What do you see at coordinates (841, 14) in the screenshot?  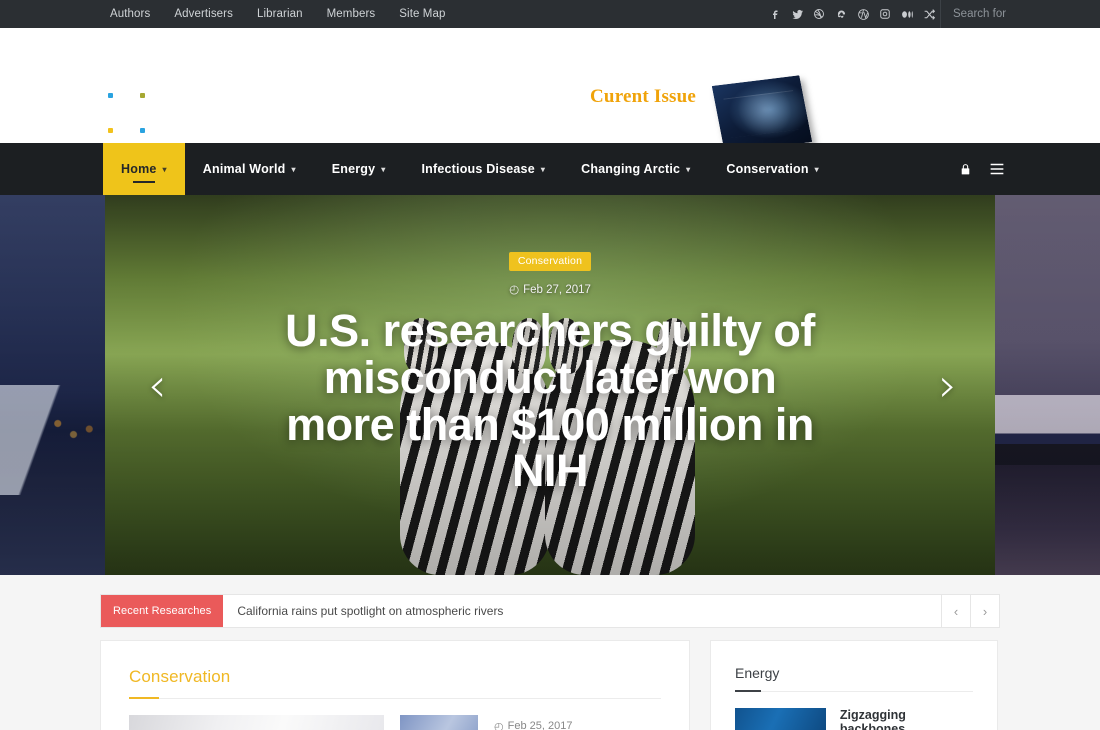 I see `stumbleupon-icon` at bounding box center [841, 14].